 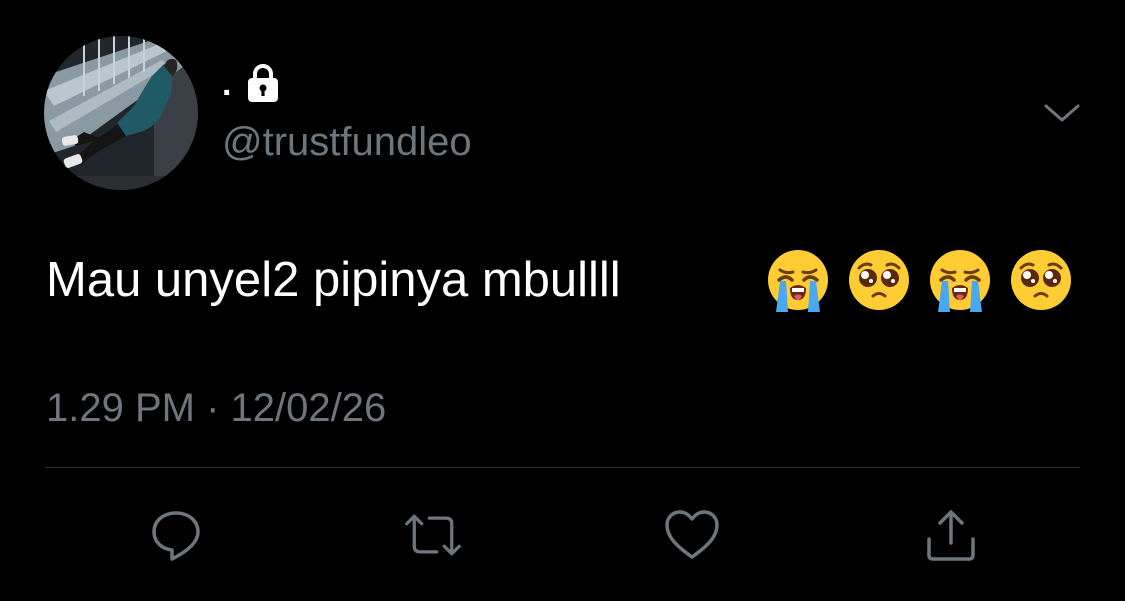 I want to click on retweet-button, so click(x=433, y=535).